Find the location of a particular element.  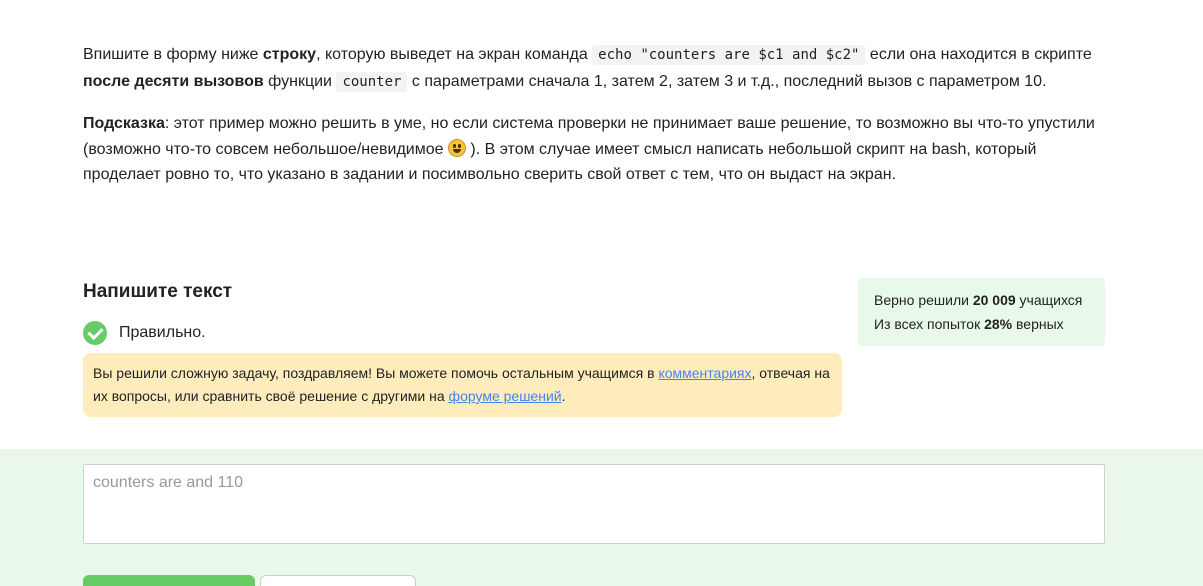

secondary-button is located at coordinates (338, 580).